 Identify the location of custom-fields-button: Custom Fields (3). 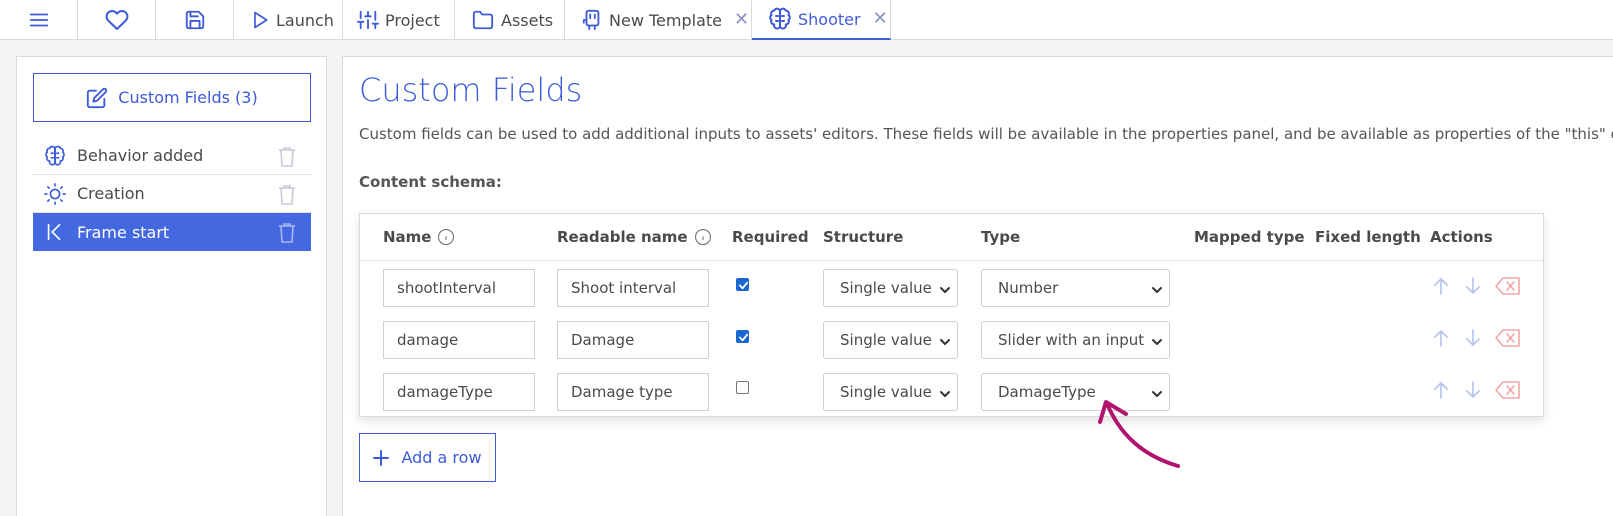
(172, 97).